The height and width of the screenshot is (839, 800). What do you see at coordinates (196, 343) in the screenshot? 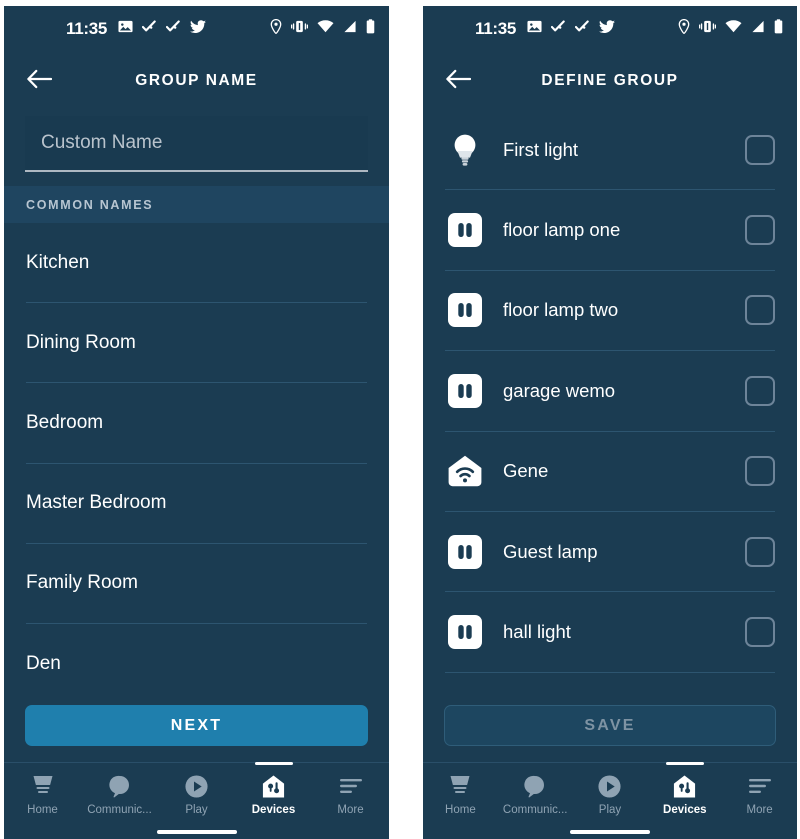
I see `list-item: Dining Room` at bounding box center [196, 343].